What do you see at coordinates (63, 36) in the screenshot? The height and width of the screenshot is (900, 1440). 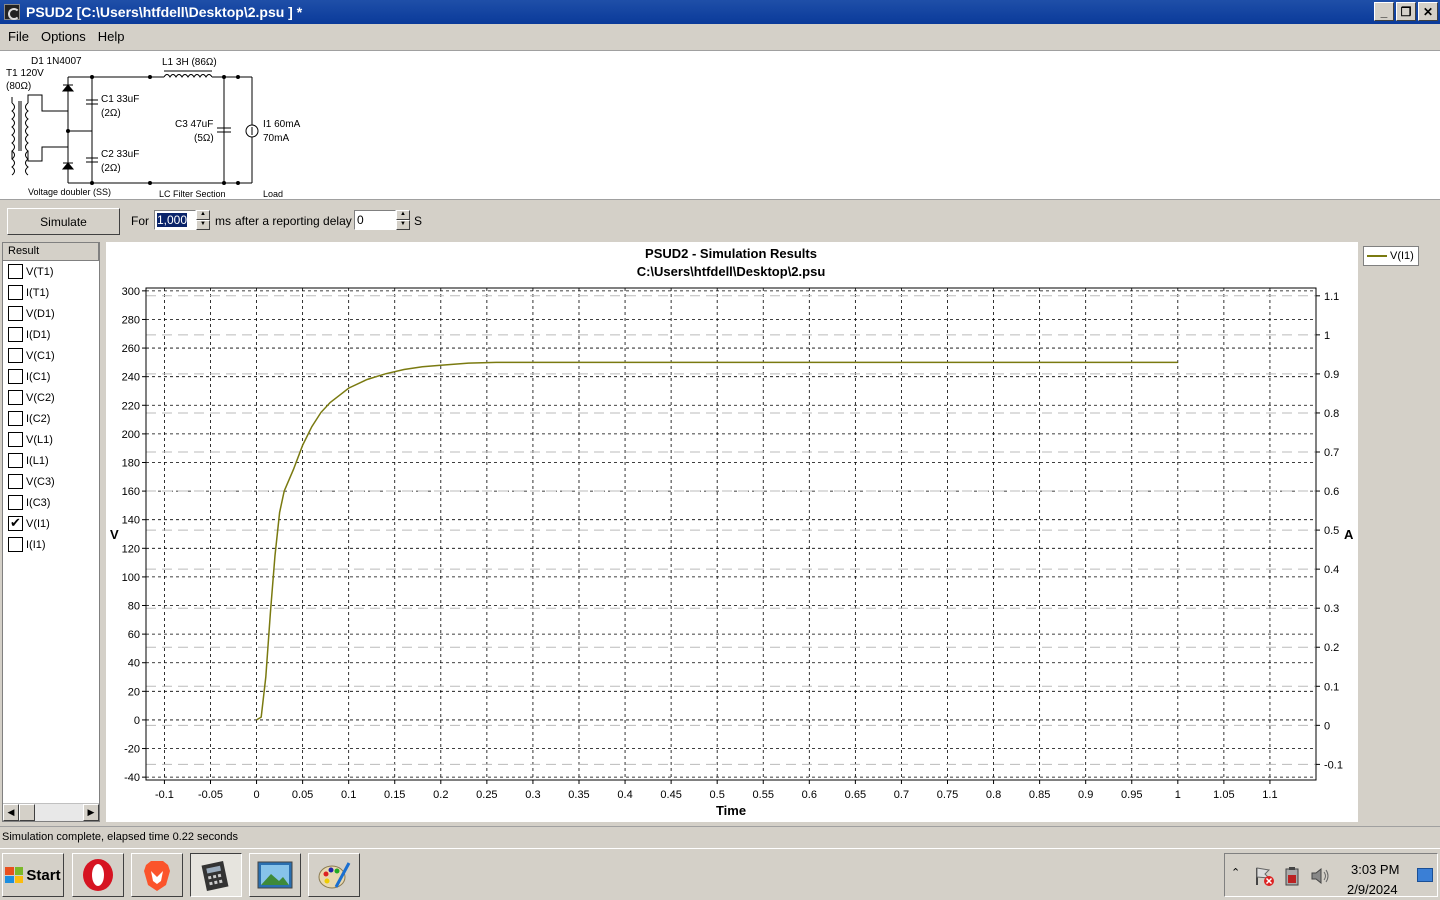 I see `menu-options: Options` at bounding box center [63, 36].